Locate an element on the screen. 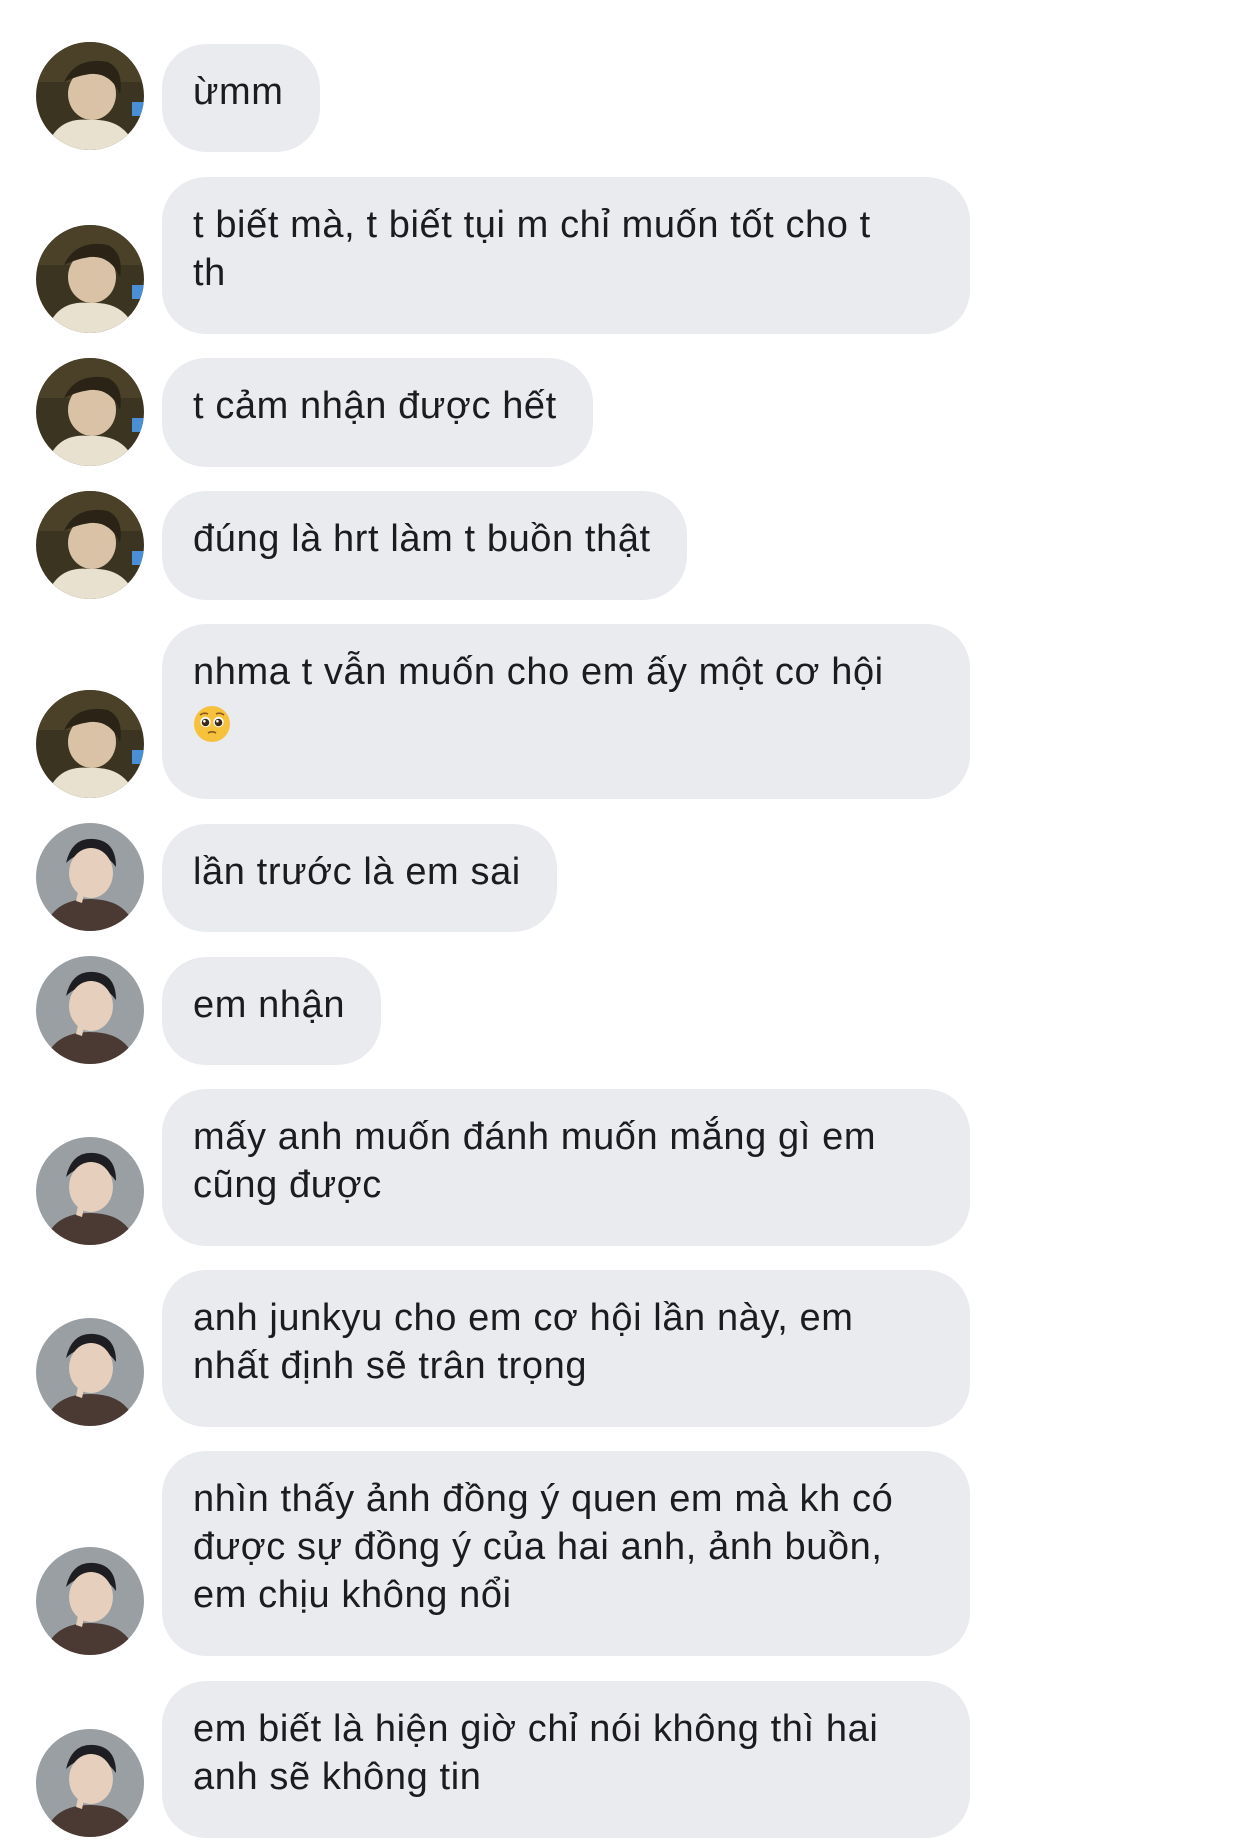 The height and width of the screenshot is (1846, 1242). message-text: đúng là hrt làm t buồn thật is located at coordinates (422, 539).